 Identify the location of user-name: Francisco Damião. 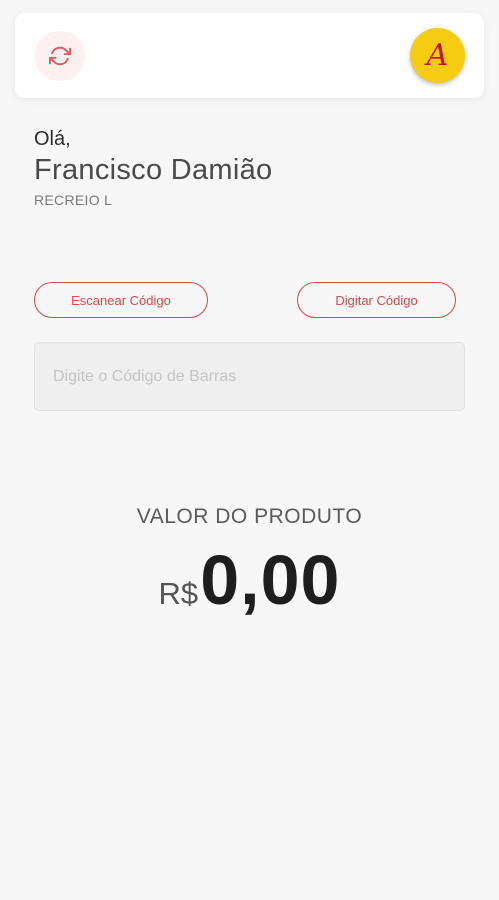
(153, 170).